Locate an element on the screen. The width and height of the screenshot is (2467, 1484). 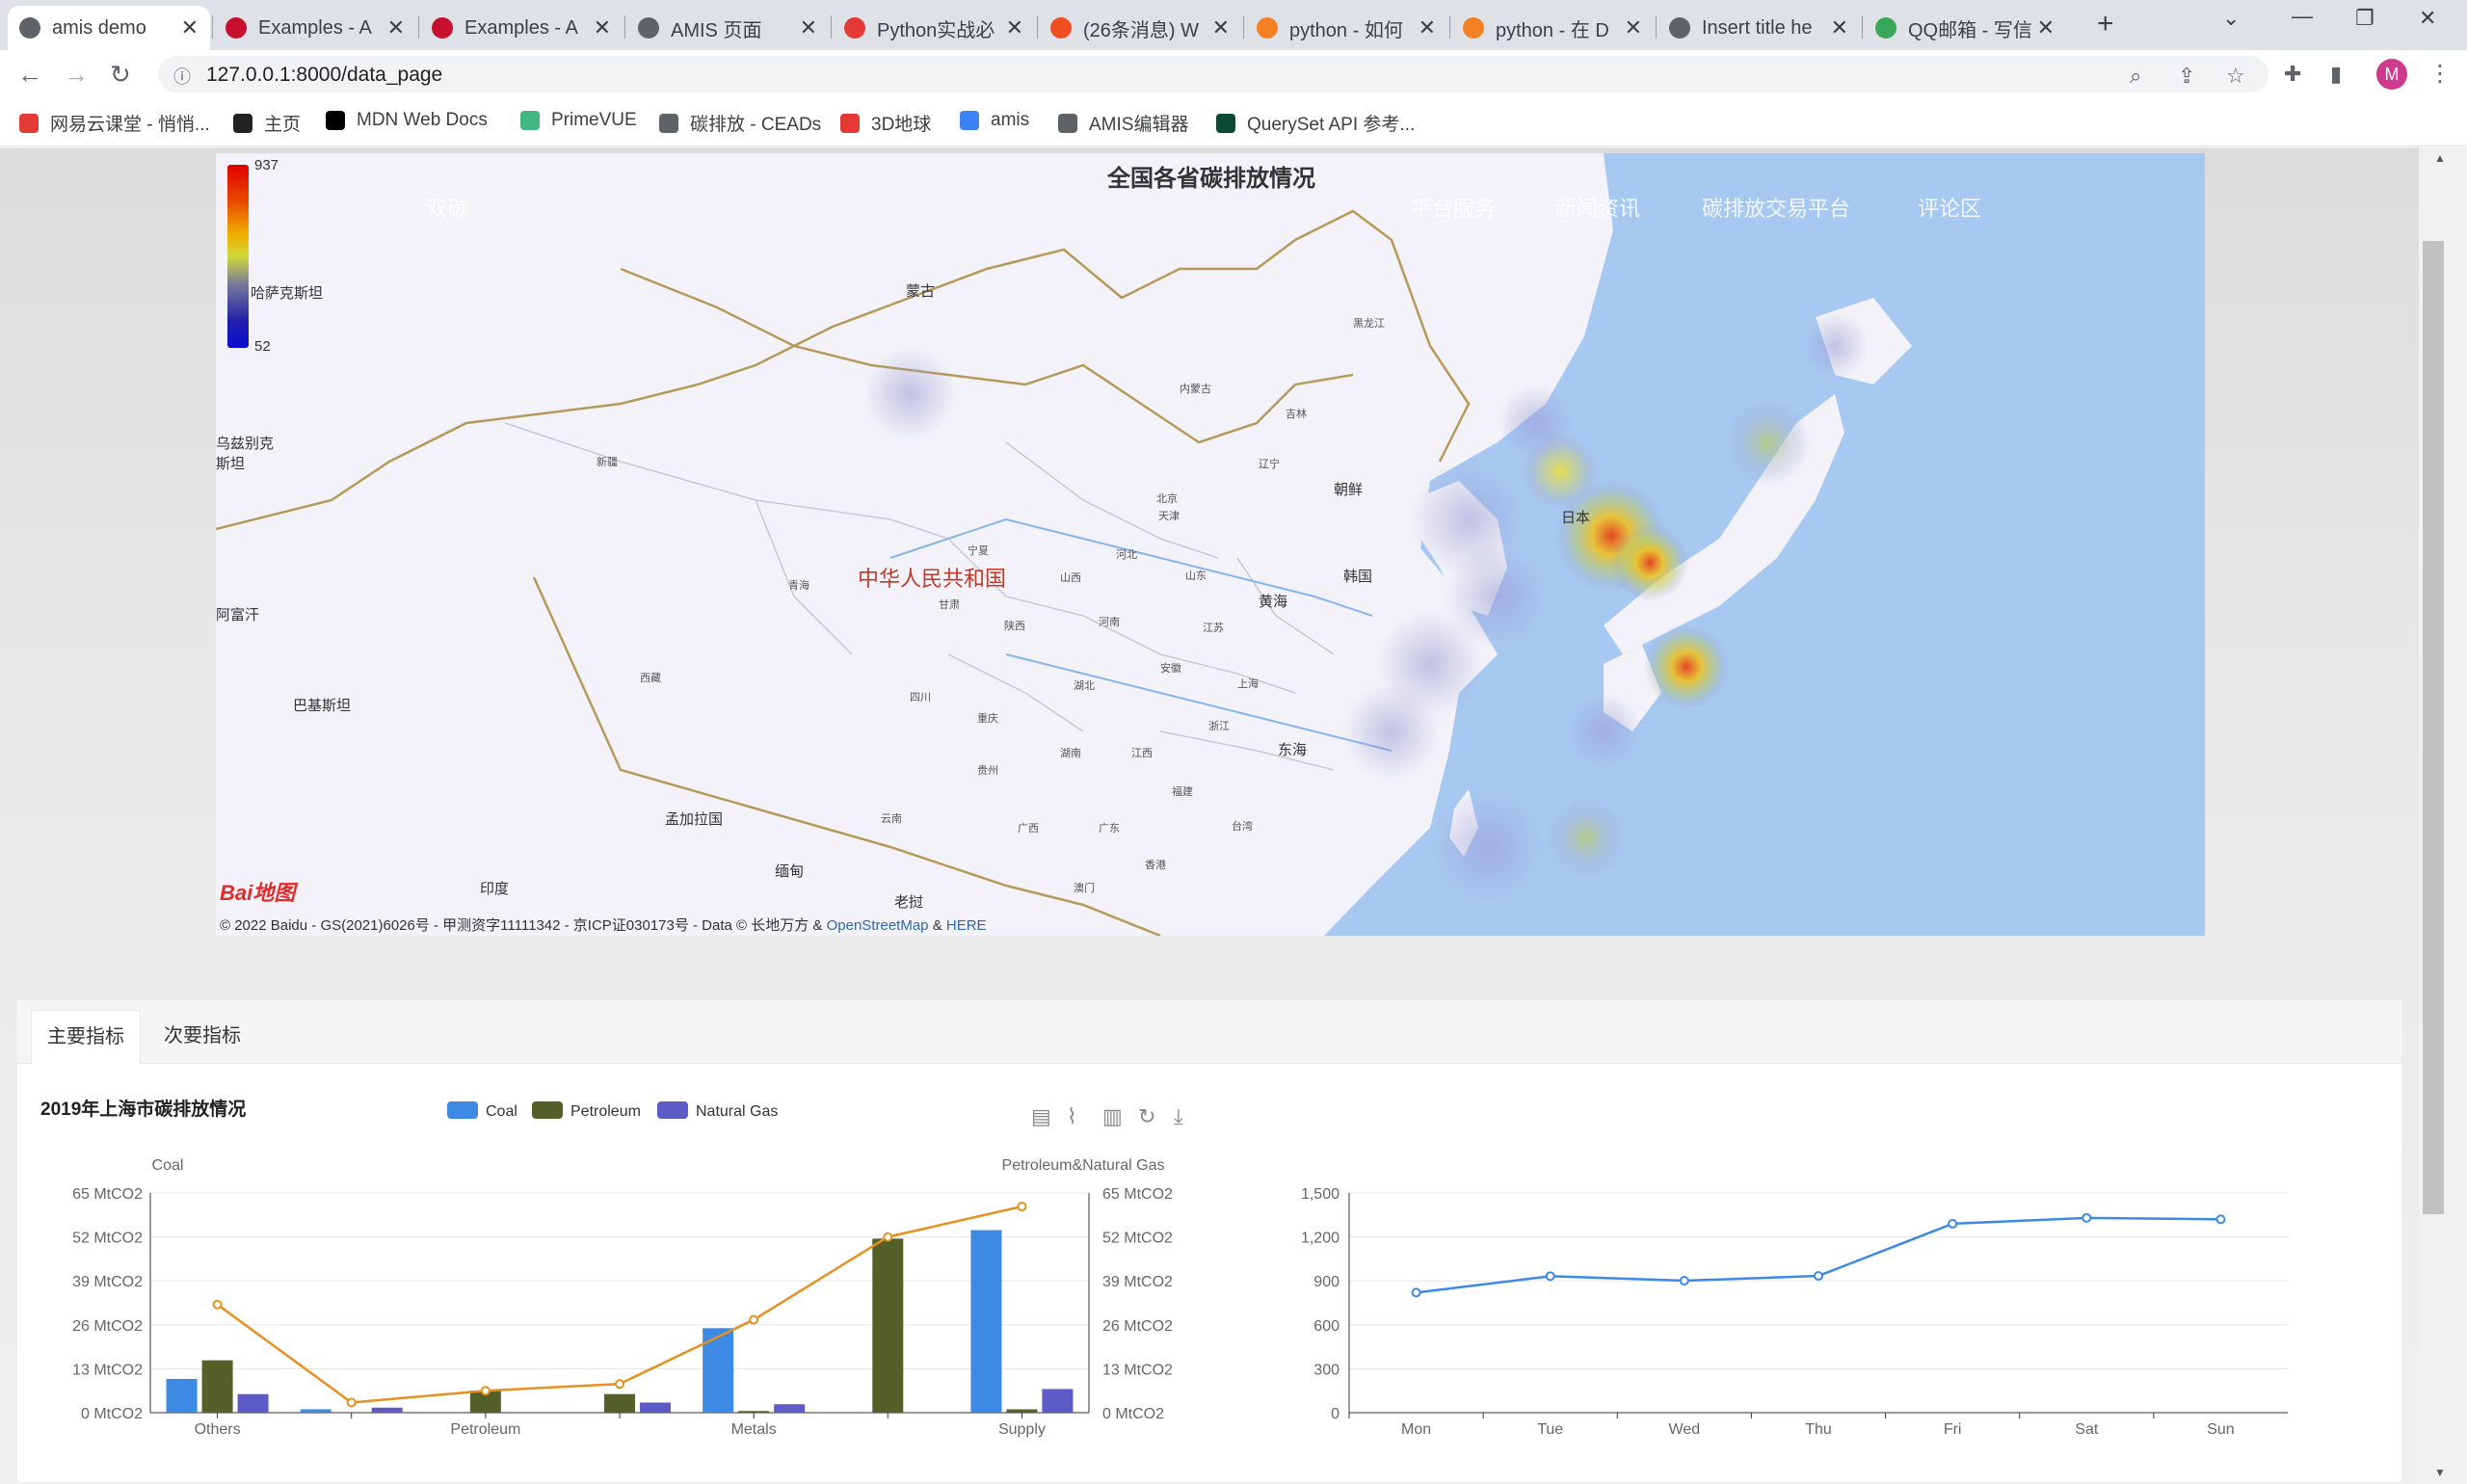
nav-ghost-news: 新闻资讯 is located at coordinates (1597, 207).